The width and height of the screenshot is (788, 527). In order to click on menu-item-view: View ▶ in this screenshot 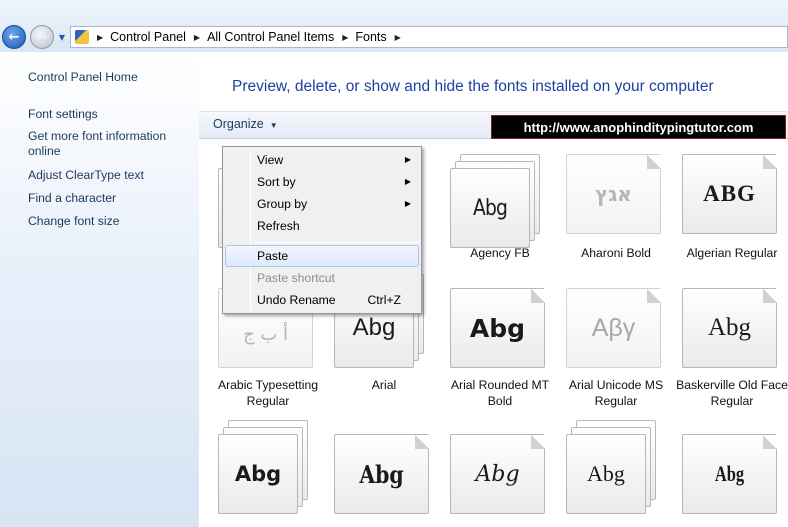, I will do `click(322, 160)`.